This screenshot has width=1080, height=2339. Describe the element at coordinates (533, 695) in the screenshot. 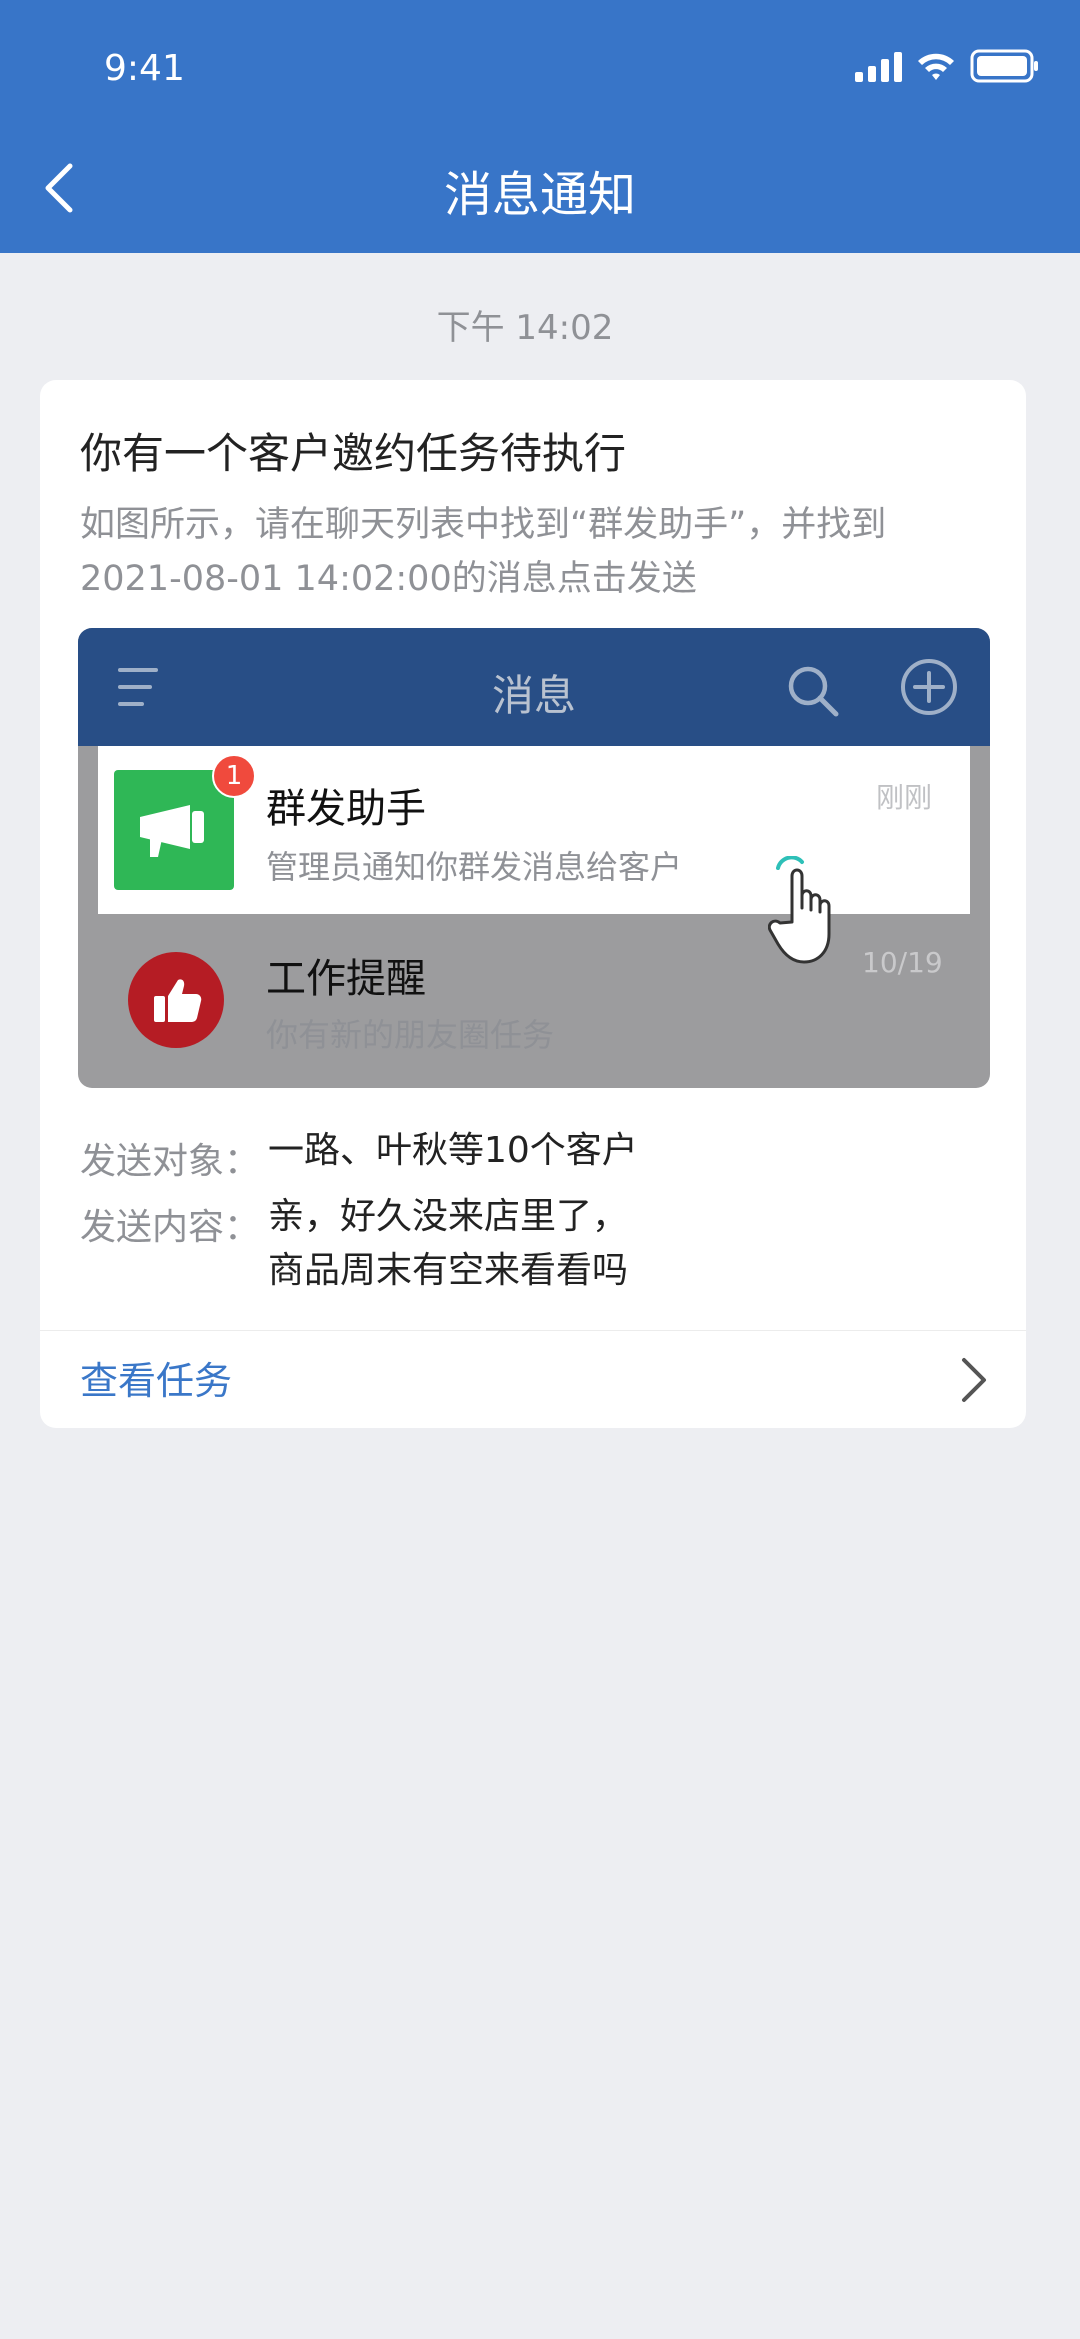

I see `mock-title: 消息` at that location.